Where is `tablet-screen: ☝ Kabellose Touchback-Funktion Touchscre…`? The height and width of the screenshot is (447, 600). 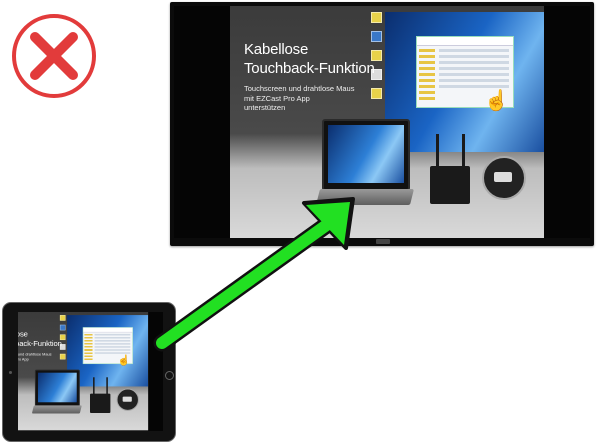
tablet-screen: ☝ Kabellose Touchback-Funktion Touchscre… is located at coordinates (90, 371).